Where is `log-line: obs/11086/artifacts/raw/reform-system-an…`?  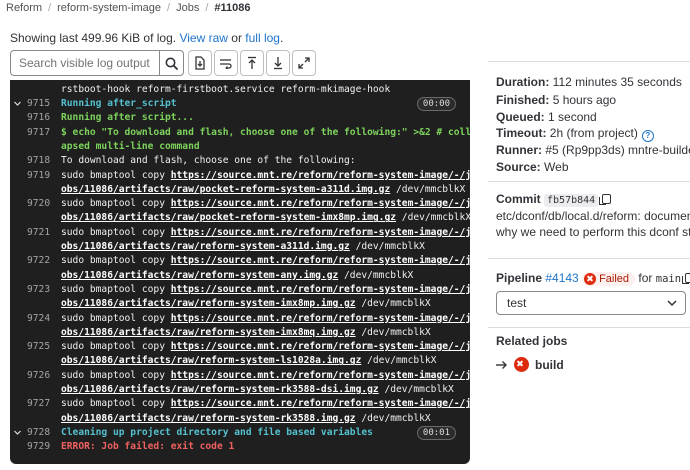 log-line: obs/11086/artifacts/raw/reform-system-an… is located at coordinates (240, 276).